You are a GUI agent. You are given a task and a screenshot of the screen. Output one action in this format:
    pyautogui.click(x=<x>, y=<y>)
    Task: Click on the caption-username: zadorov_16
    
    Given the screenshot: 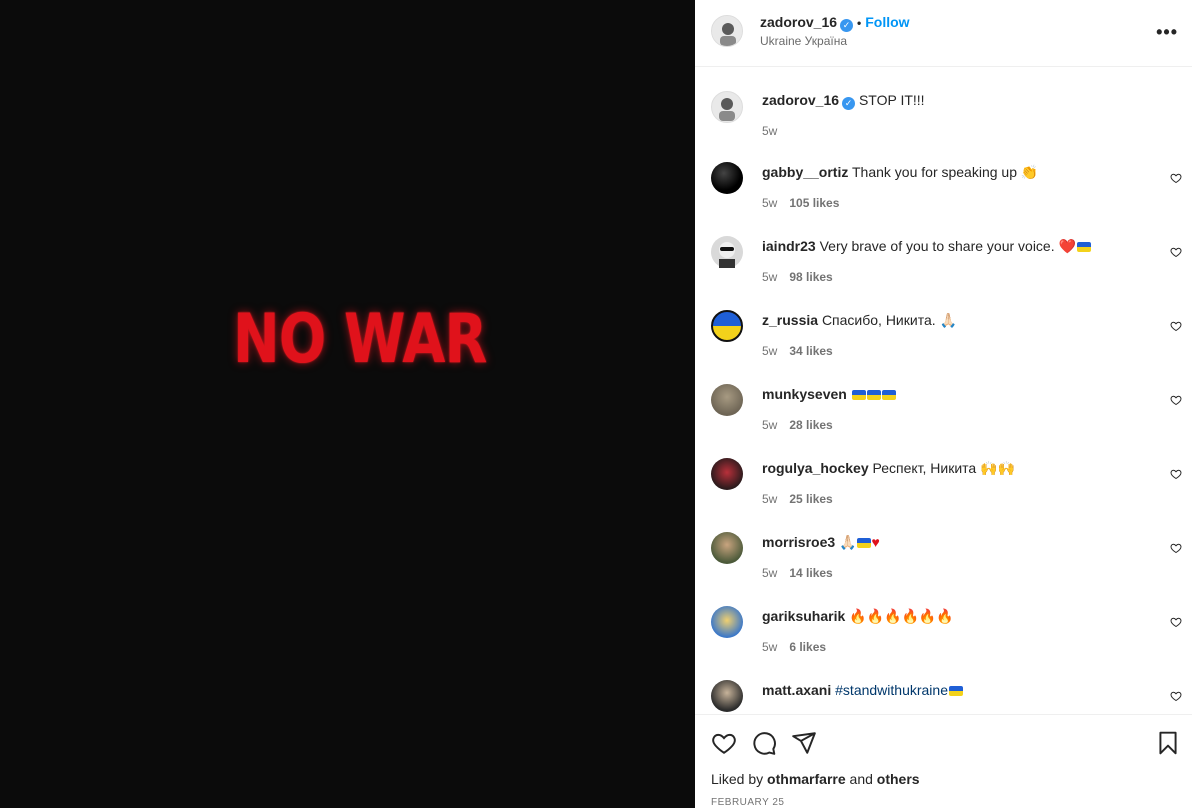 What is the action you would take?
    pyautogui.click(x=800, y=100)
    